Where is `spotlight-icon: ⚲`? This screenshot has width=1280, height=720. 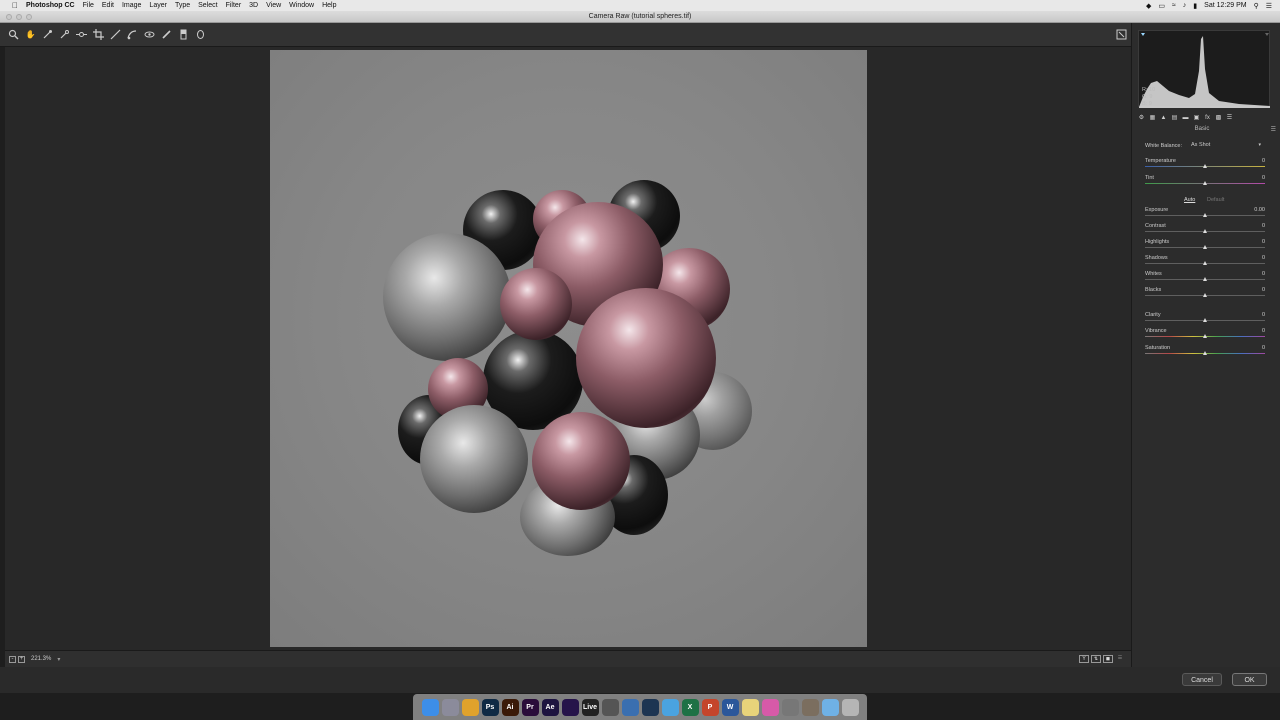 spotlight-icon: ⚲ is located at coordinates (1256, 6).